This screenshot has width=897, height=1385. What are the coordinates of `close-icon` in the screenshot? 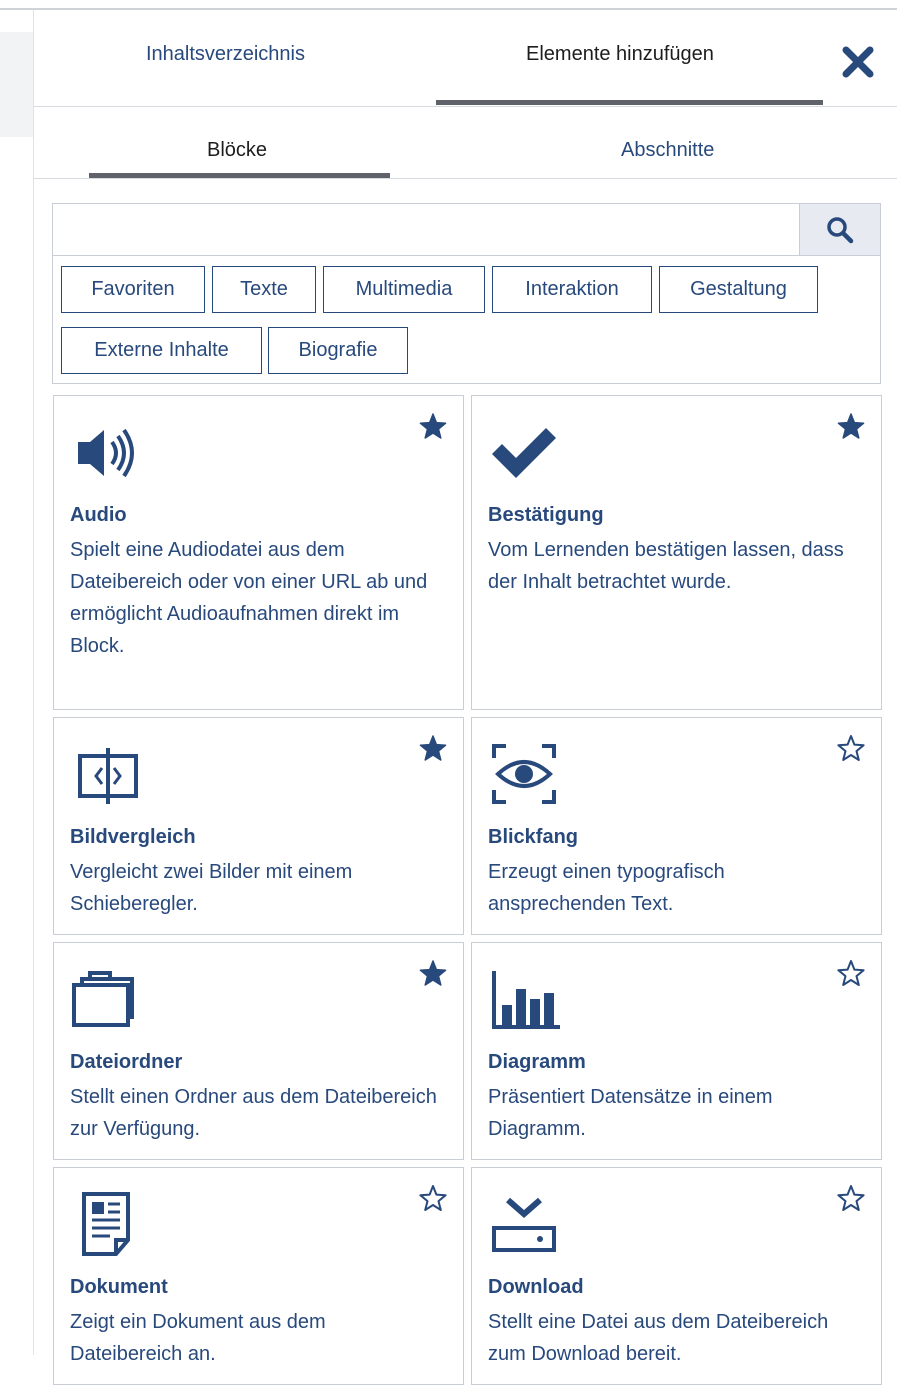 It's located at (858, 62).